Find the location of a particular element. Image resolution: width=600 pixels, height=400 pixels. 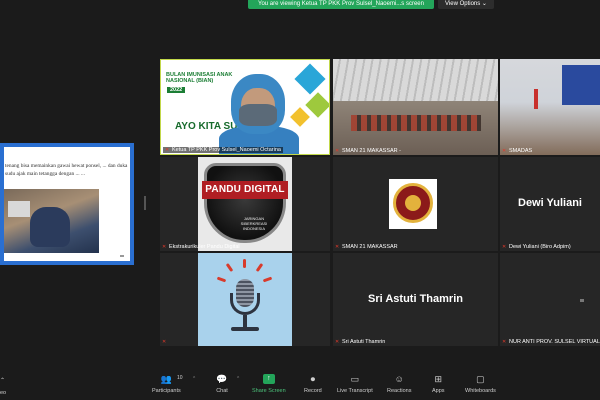

record-button: ⏺ Record is located at coordinates (313, 384).